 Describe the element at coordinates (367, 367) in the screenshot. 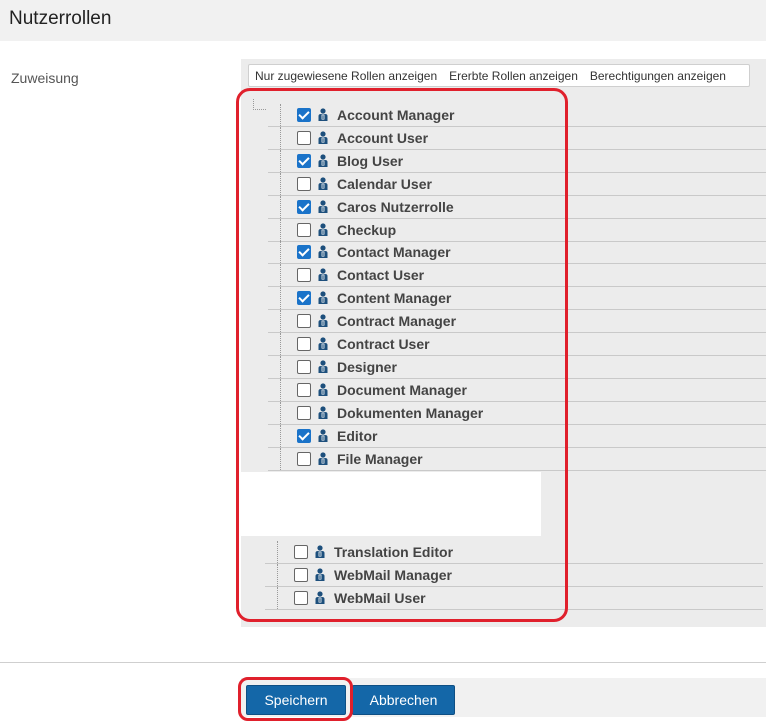

I see `role-label: Designer` at that location.